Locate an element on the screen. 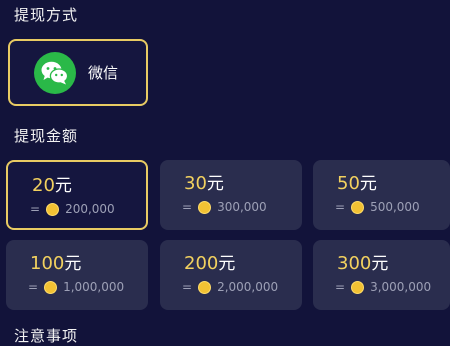 The width and height of the screenshot is (450, 346). amount-value: 300 is located at coordinates (354, 263).